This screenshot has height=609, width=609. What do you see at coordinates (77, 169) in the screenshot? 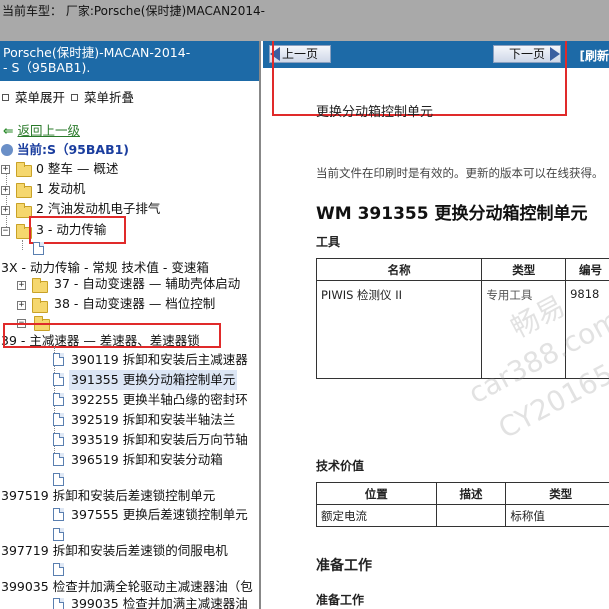
I see `tree-node-0: 0 整车 — 概述` at bounding box center [77, 169].